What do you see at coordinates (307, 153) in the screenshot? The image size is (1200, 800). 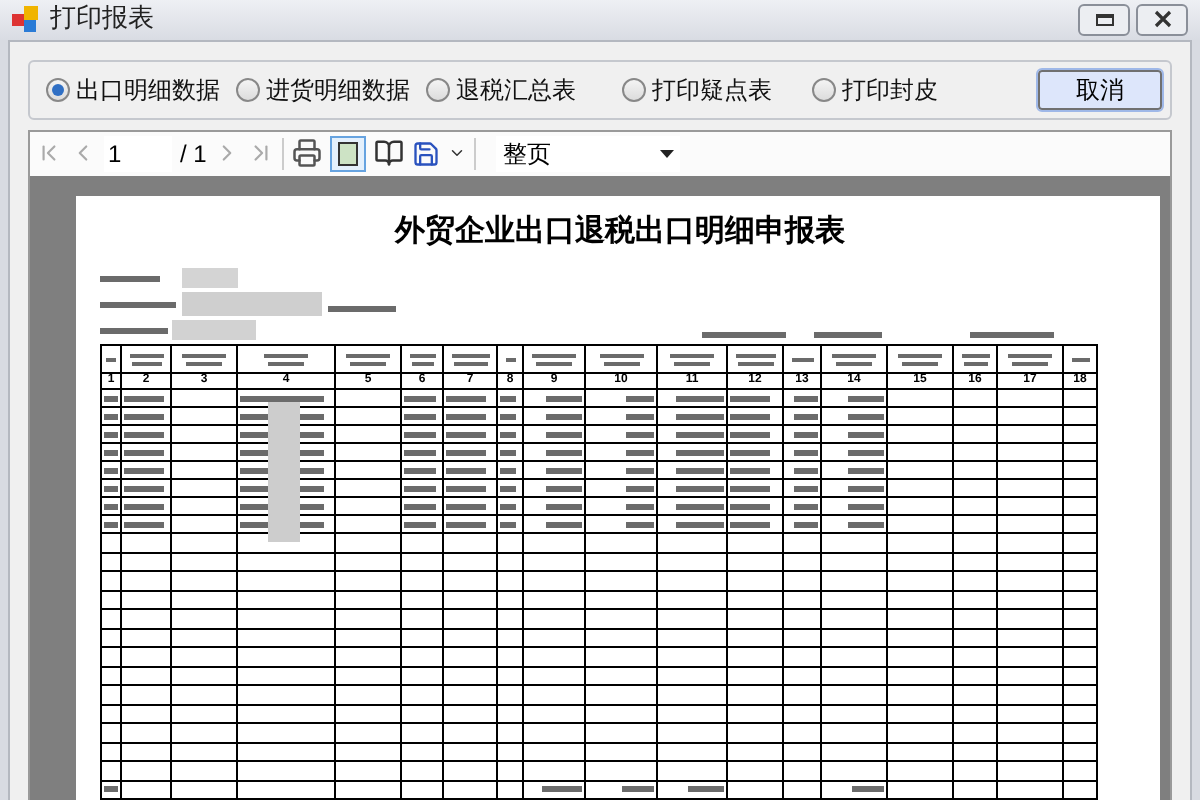 I see `print-icon` at bounding box center [307, 153].